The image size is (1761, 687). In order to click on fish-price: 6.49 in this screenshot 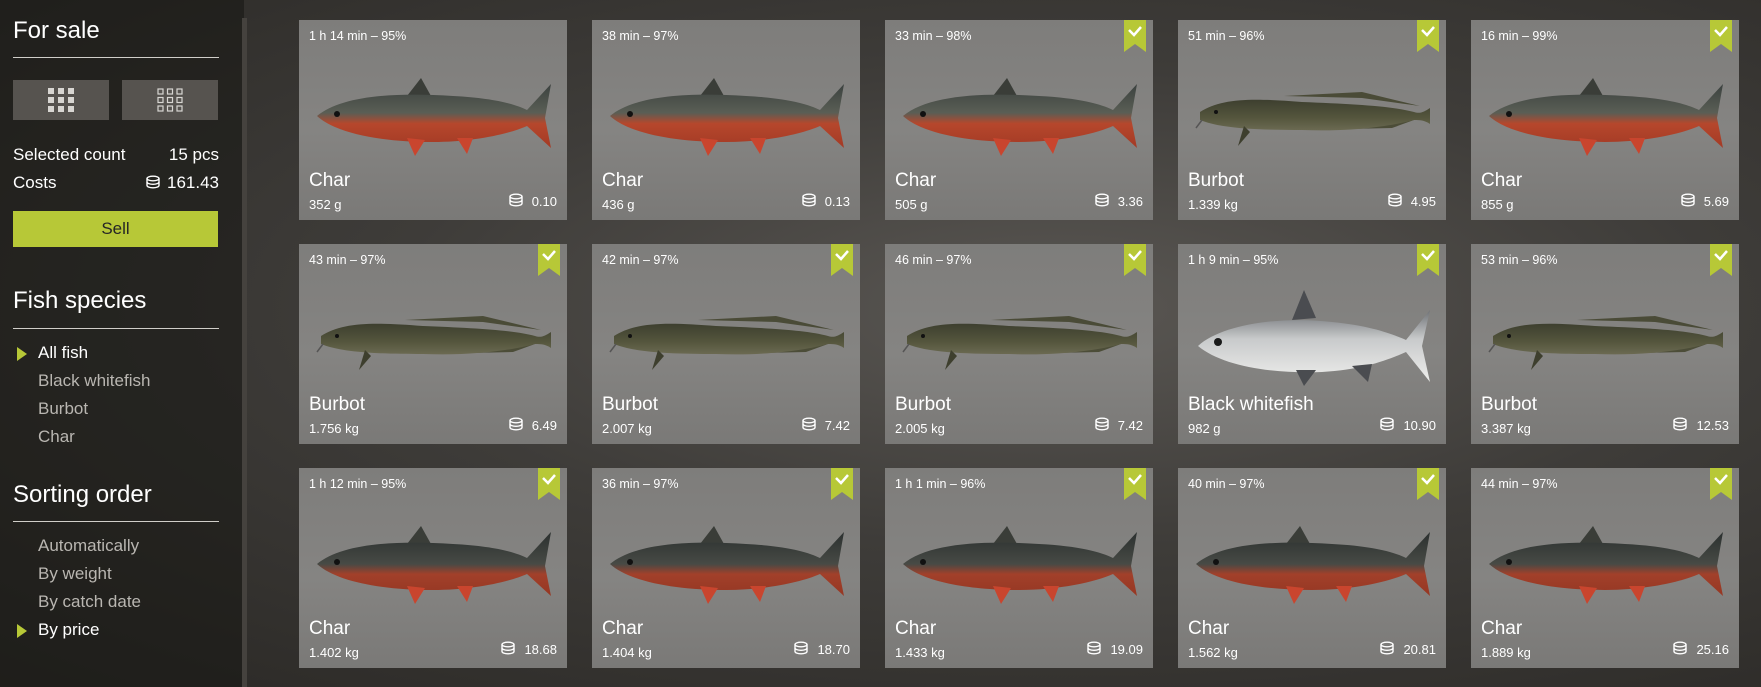, I will do `click(532, 425)`.